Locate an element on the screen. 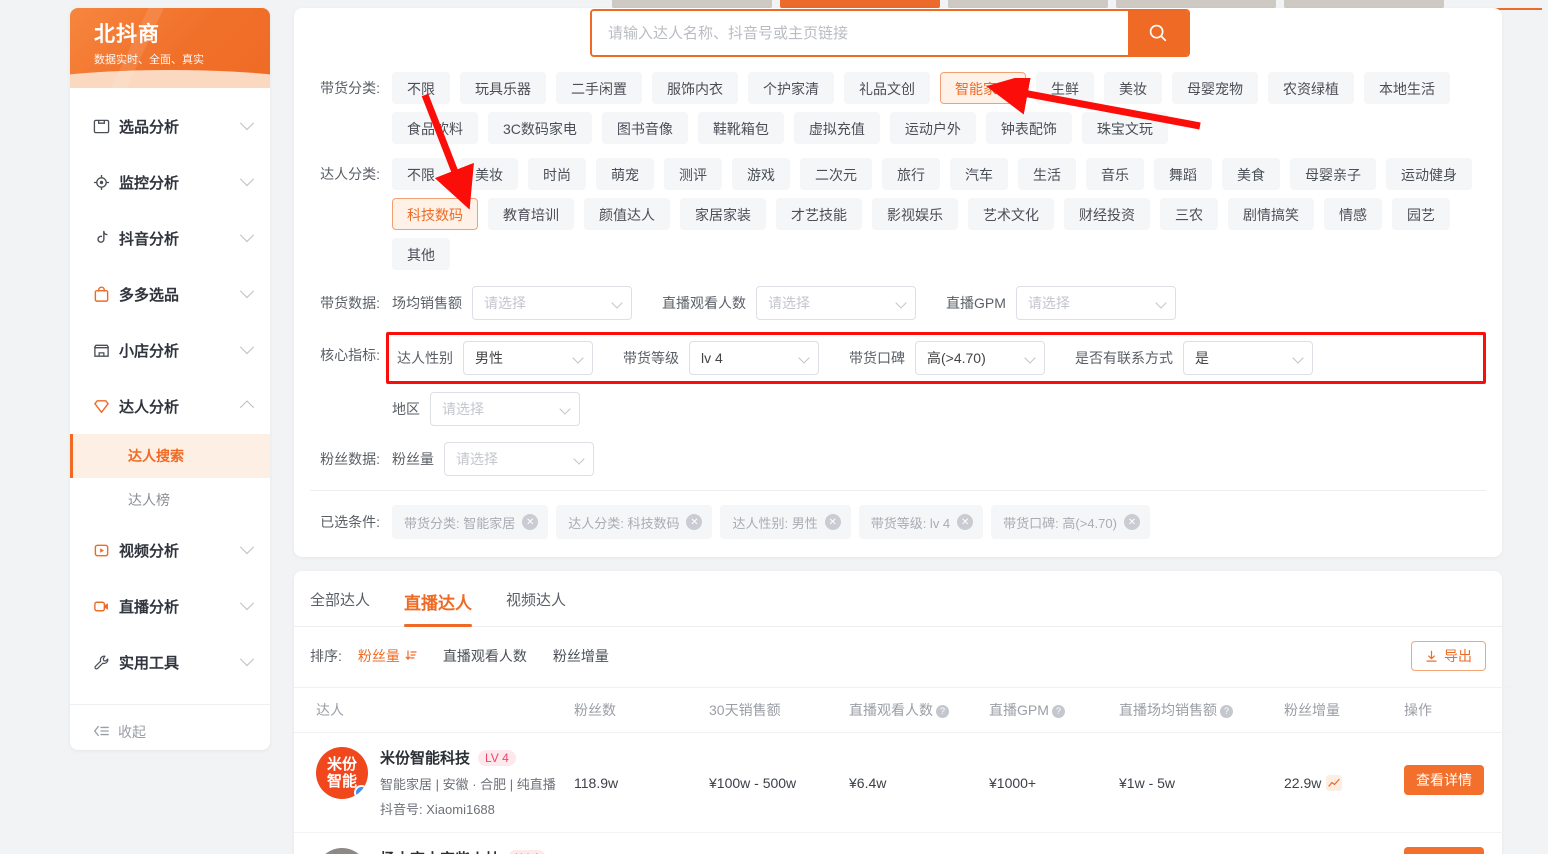 The width and height of the screenshot is (1548, 854). talent-category-option: 情感 is located at coordinates (1353, 214).